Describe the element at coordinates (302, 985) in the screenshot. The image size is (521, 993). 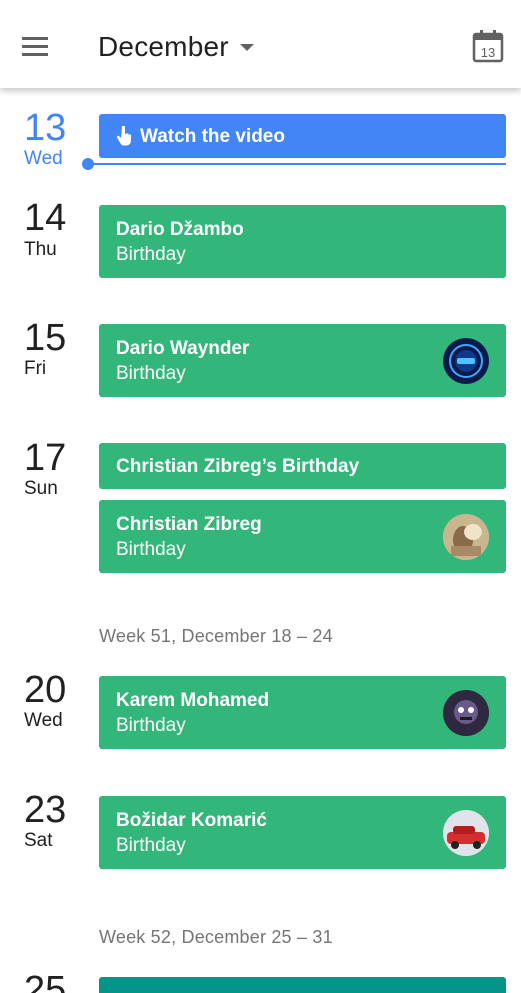
I see `event-partial` at that location.